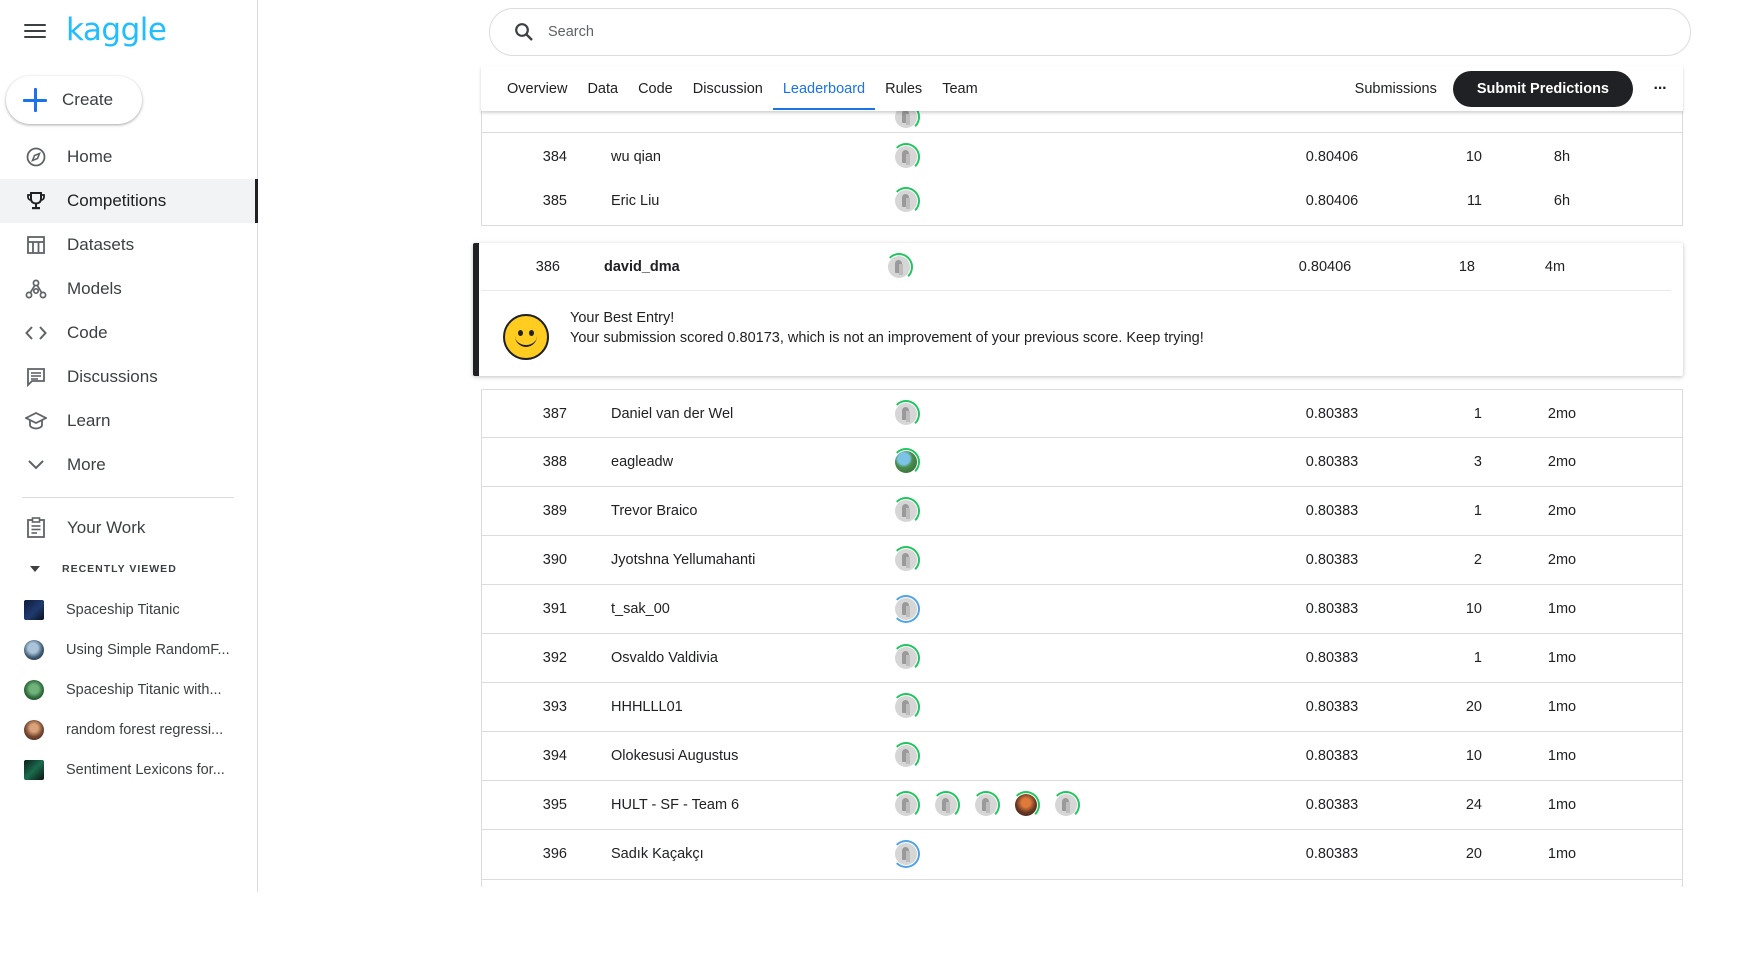 The width and height of the screenshot is (1752, 976). What do you see at coordinates (1542, 88) in the screenshot?
I see `submit-predictions-button: Submit Predictions` at bounding box center [1542, 88].